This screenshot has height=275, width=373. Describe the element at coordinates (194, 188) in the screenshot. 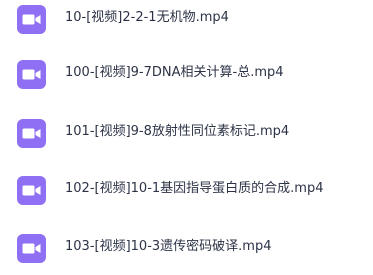

I see `file-name: 102-[视频]10-1基因指导蛋白质的合成.mp4` at that location.